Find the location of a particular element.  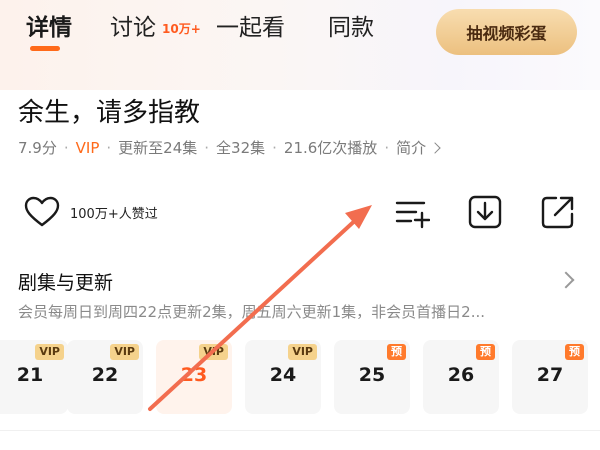

share-button is located at coordinates (558, 212).